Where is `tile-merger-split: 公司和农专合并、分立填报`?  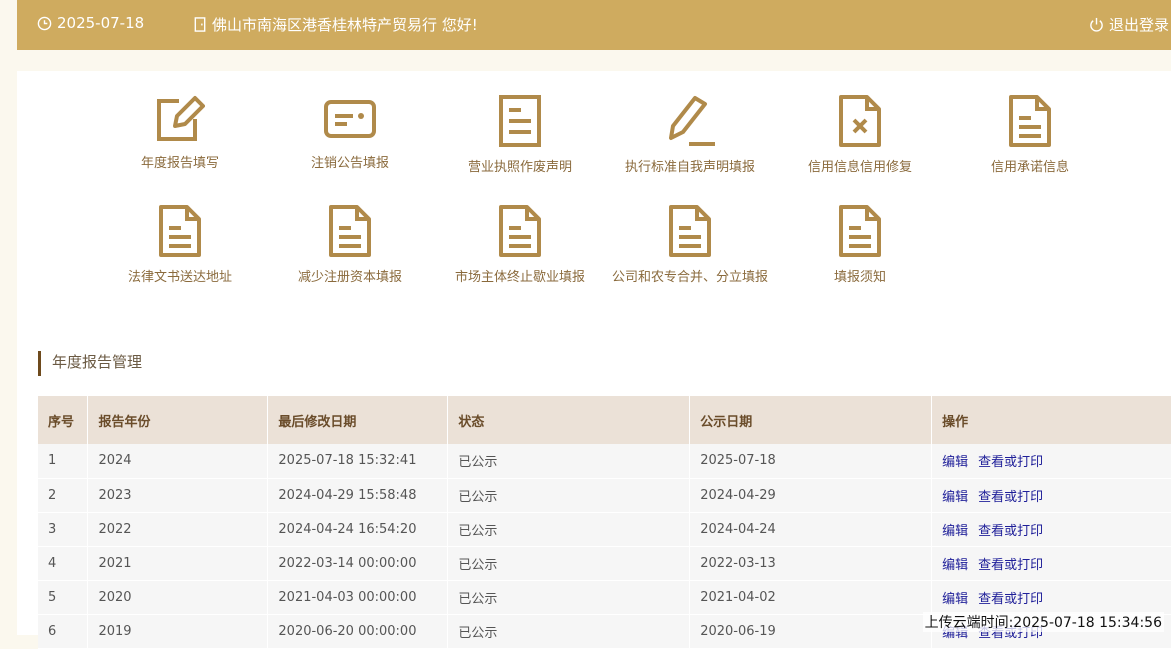 tile-merger-split: 公司和农专合并、分立填报 is located at coordinates (690, 244).